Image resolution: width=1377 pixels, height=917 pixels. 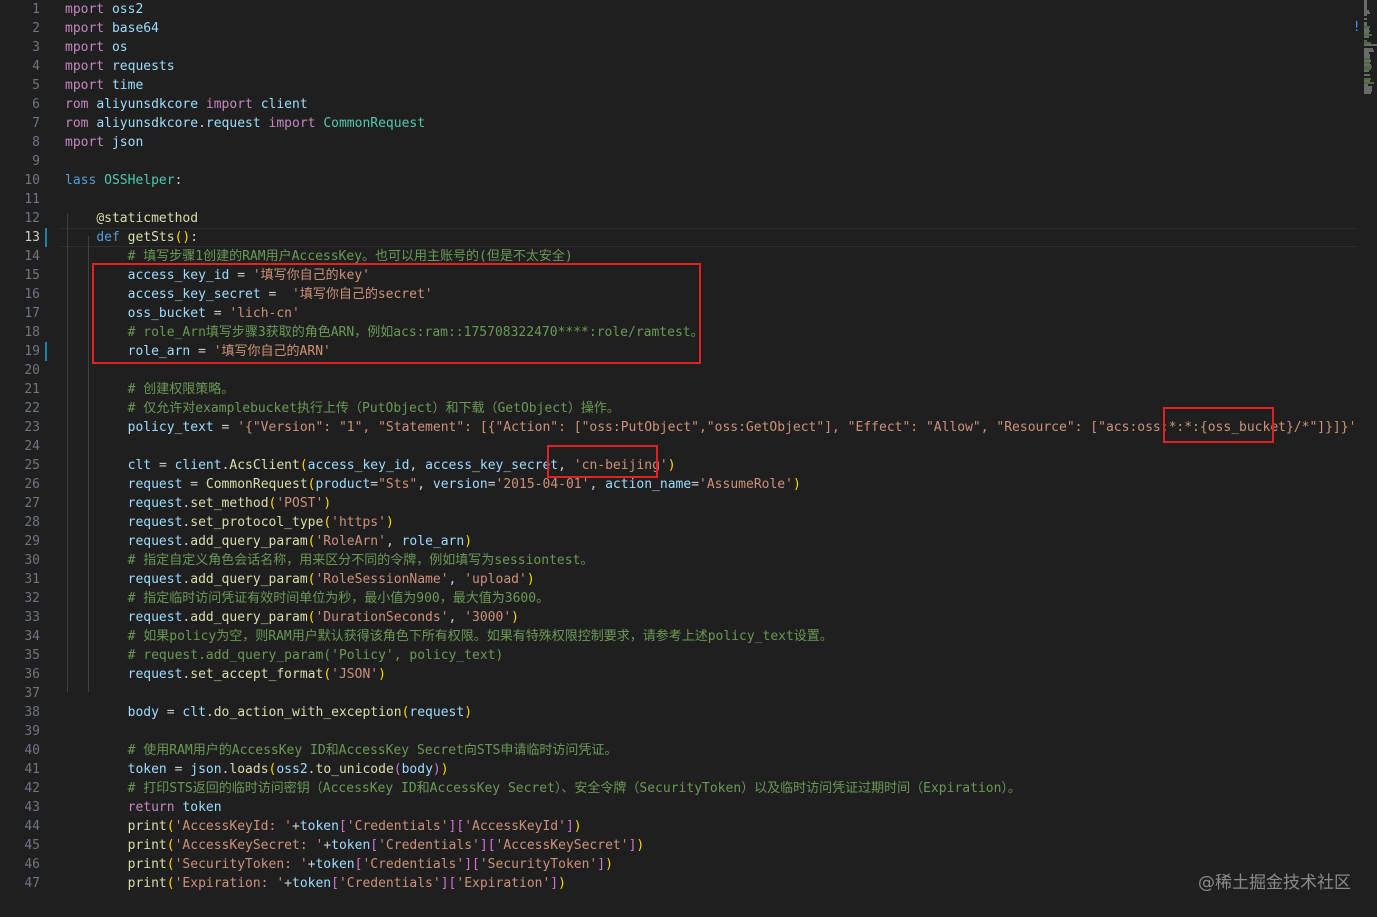 I want to click on code-line: # 指定临时访问凭证有效时间单位为秒，最小值为900，最大值为3600。, so click(x=307, y=598).